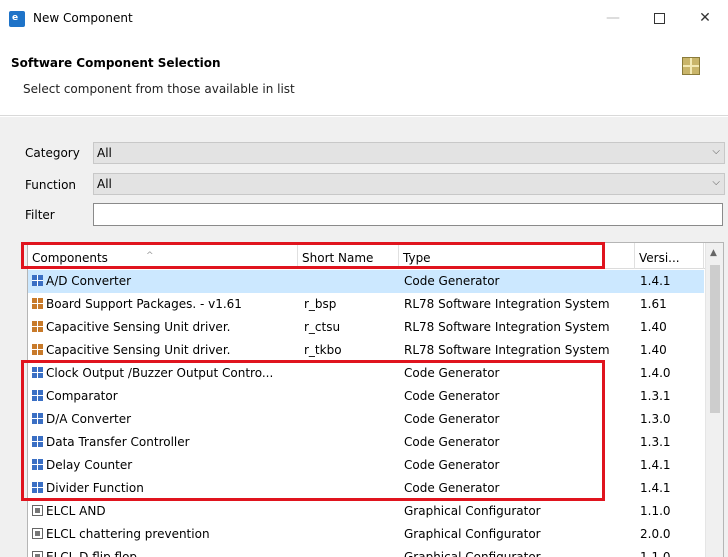 The width and height of the screenshot is (728, 557). What do you see at coordinates (655, 534) in the screenshot?
I see `version-cell: 2.0.0` at bounding box center [655, 534].